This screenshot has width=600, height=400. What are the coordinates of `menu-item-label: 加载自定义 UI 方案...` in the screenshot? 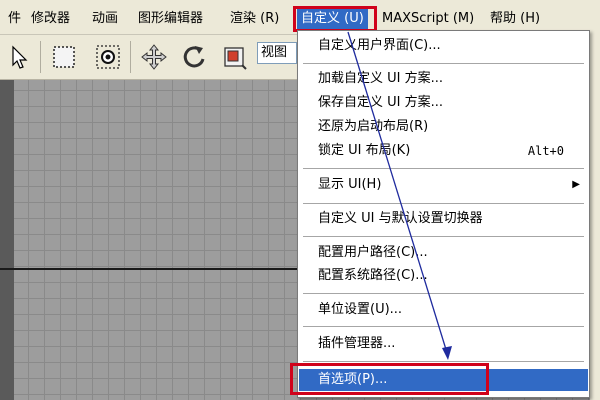 It's located at (381, 78).